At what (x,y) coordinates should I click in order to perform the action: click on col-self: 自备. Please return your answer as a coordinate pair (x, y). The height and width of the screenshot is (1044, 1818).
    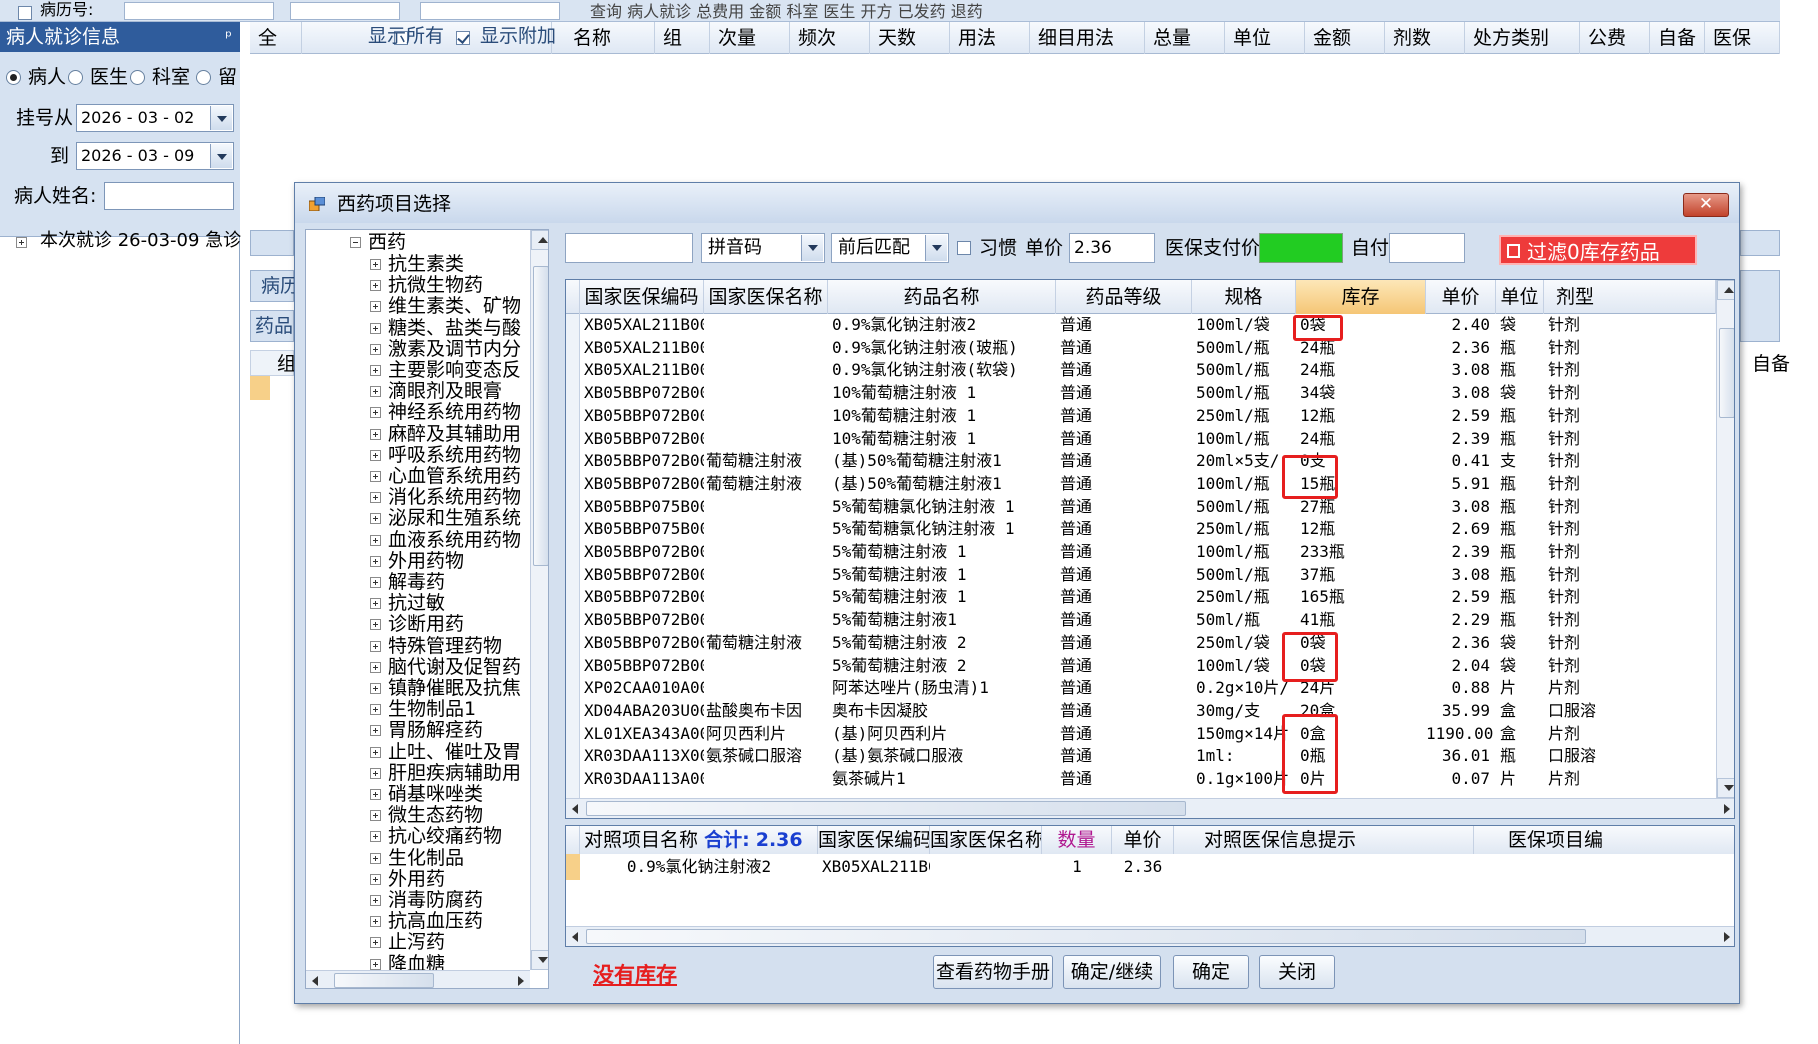
    Looking at the image, I should click on (1677, 38).